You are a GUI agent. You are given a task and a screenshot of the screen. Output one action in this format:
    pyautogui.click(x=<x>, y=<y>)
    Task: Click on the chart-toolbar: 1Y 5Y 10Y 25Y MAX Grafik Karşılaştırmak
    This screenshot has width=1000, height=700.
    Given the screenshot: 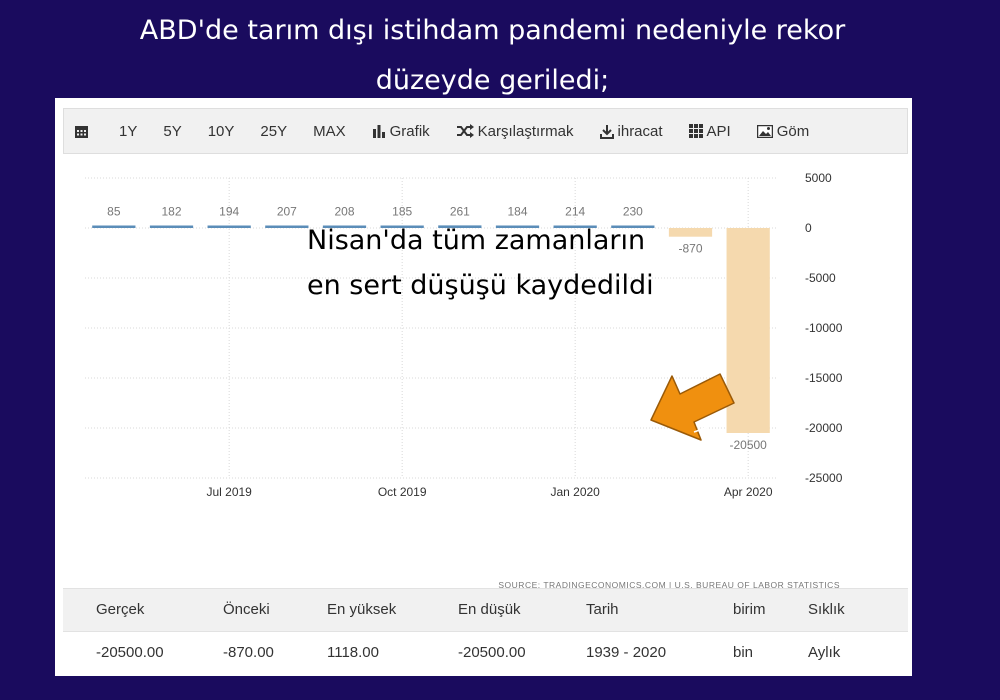 What is the action you would take?
    pyautogui.click(x=485, y=131)
    